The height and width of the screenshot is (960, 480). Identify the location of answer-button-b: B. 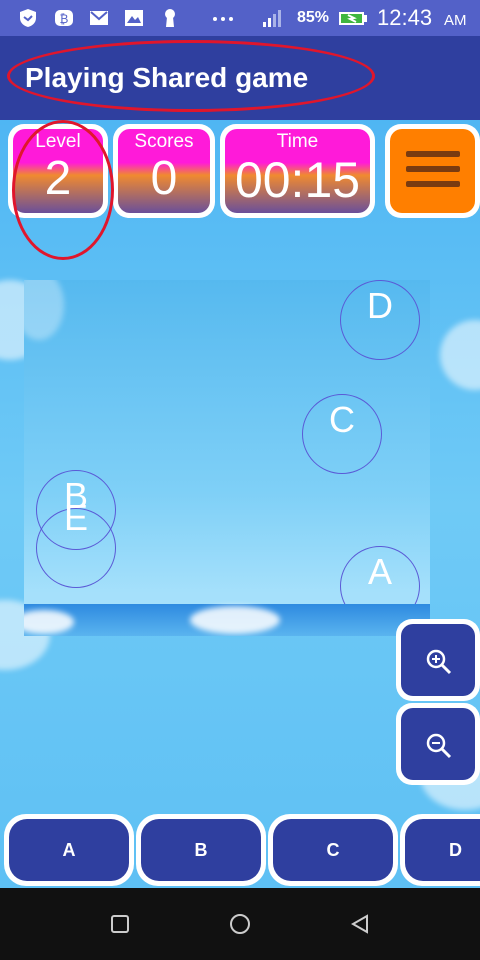
(201, 850).